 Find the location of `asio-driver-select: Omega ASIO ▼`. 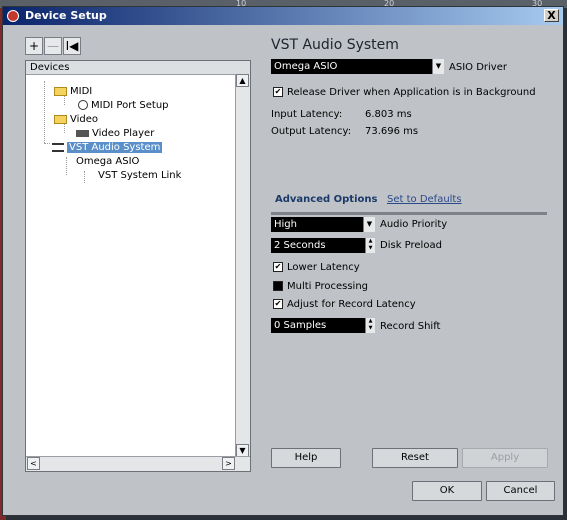

asio-driver-select: Omega ASIO ▼ is located at coordinates (357, 66).